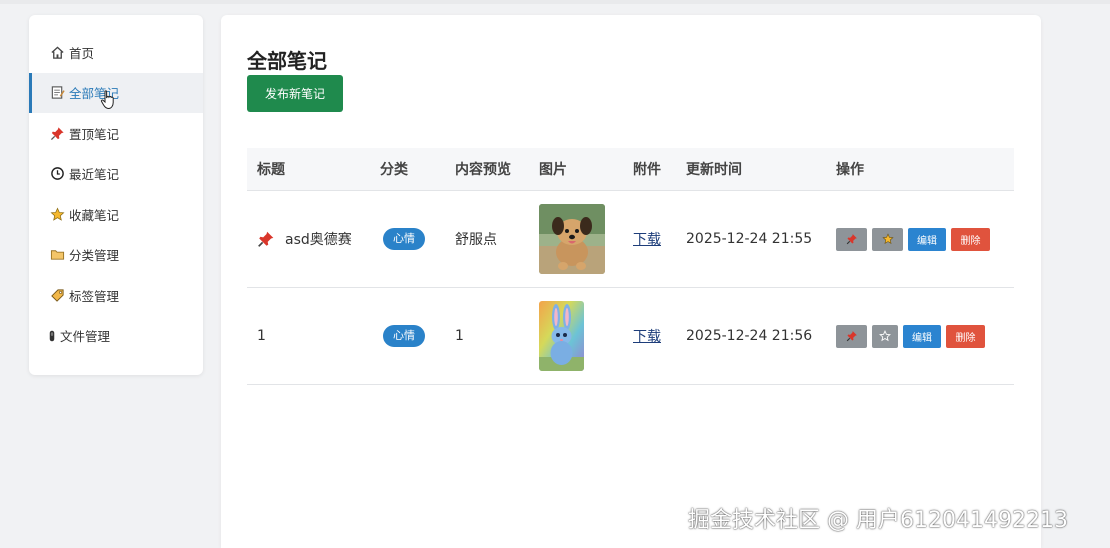 The image size is (1110, 548). Describe the element at coordinates (94, 256) in the screenshot. I see `sidebar-item-label: 分类管理` at that location.